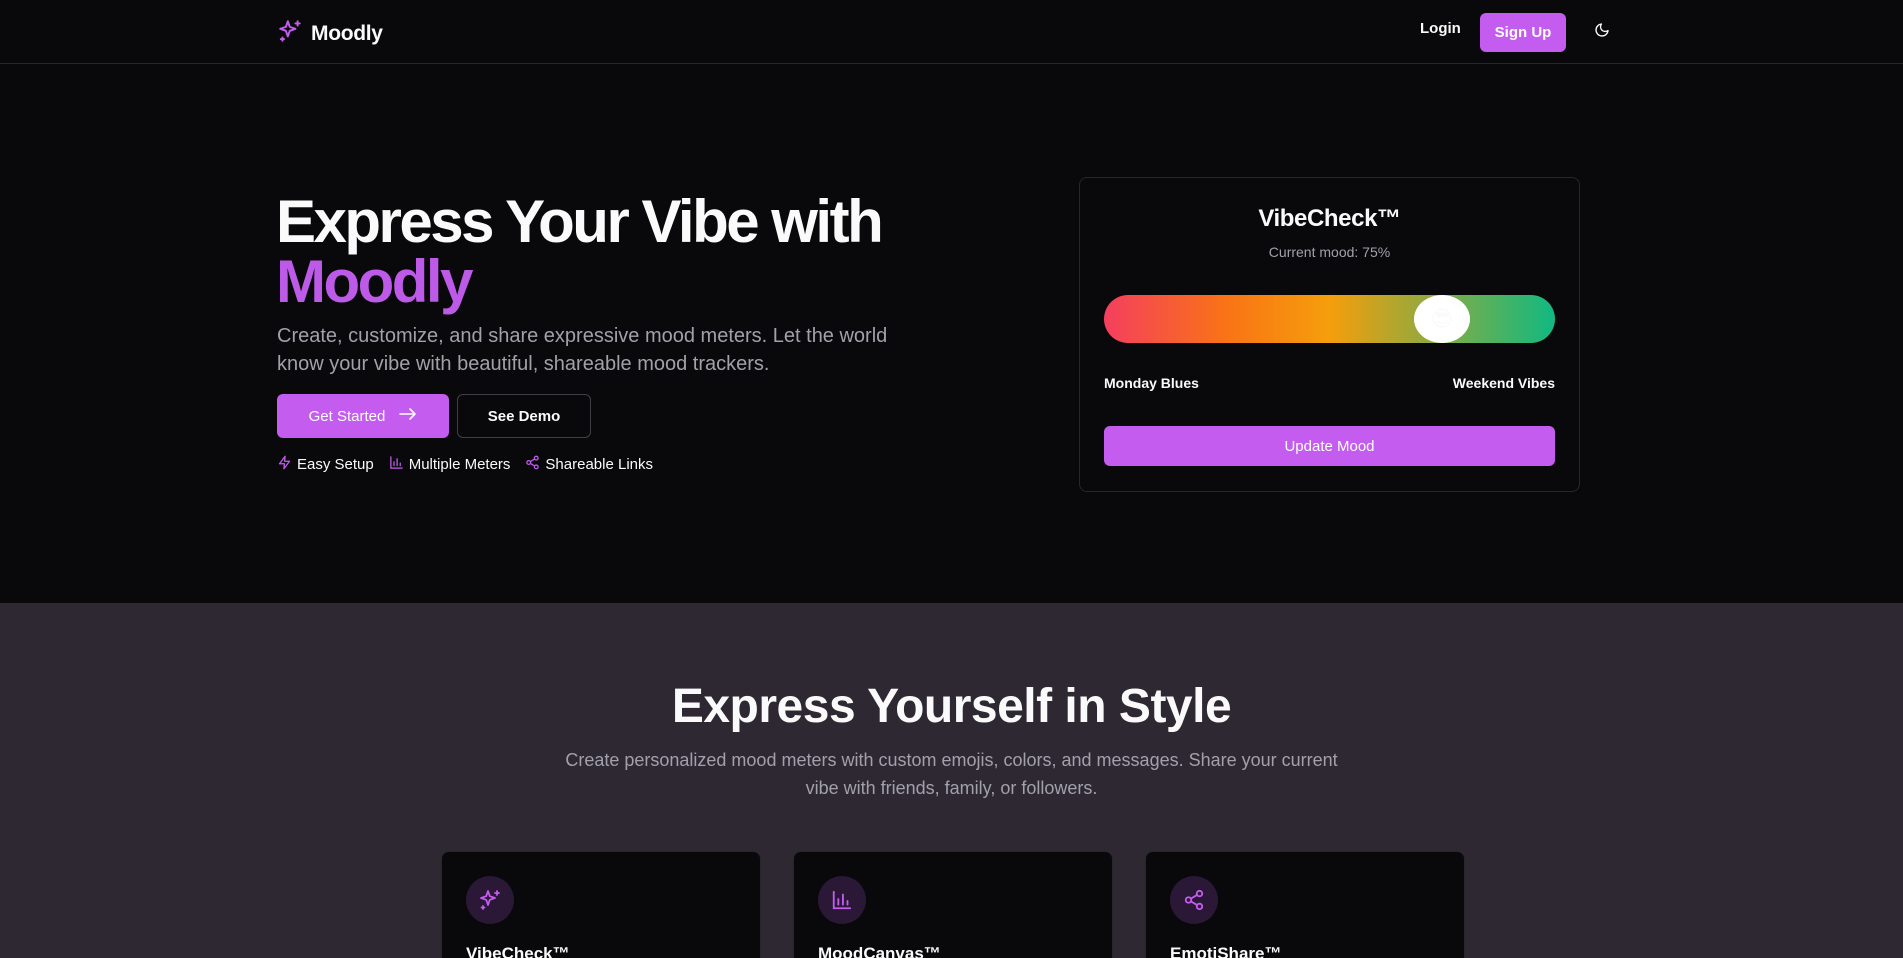 This screenshot has width=1903, height=958. I want to click on scale-max-label: Weekend Vibes, so click(1503, 383).